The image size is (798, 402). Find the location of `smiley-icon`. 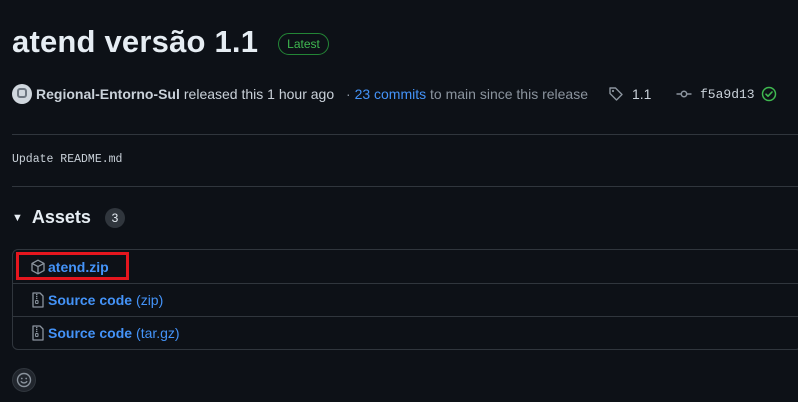

smiley-icon is located at coordinates (24, 380).